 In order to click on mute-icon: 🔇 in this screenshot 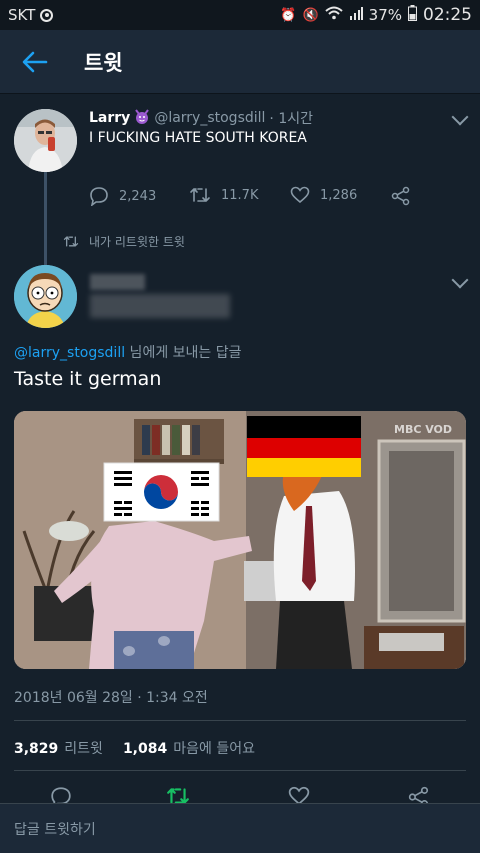, I will do `click(310, 15)`.